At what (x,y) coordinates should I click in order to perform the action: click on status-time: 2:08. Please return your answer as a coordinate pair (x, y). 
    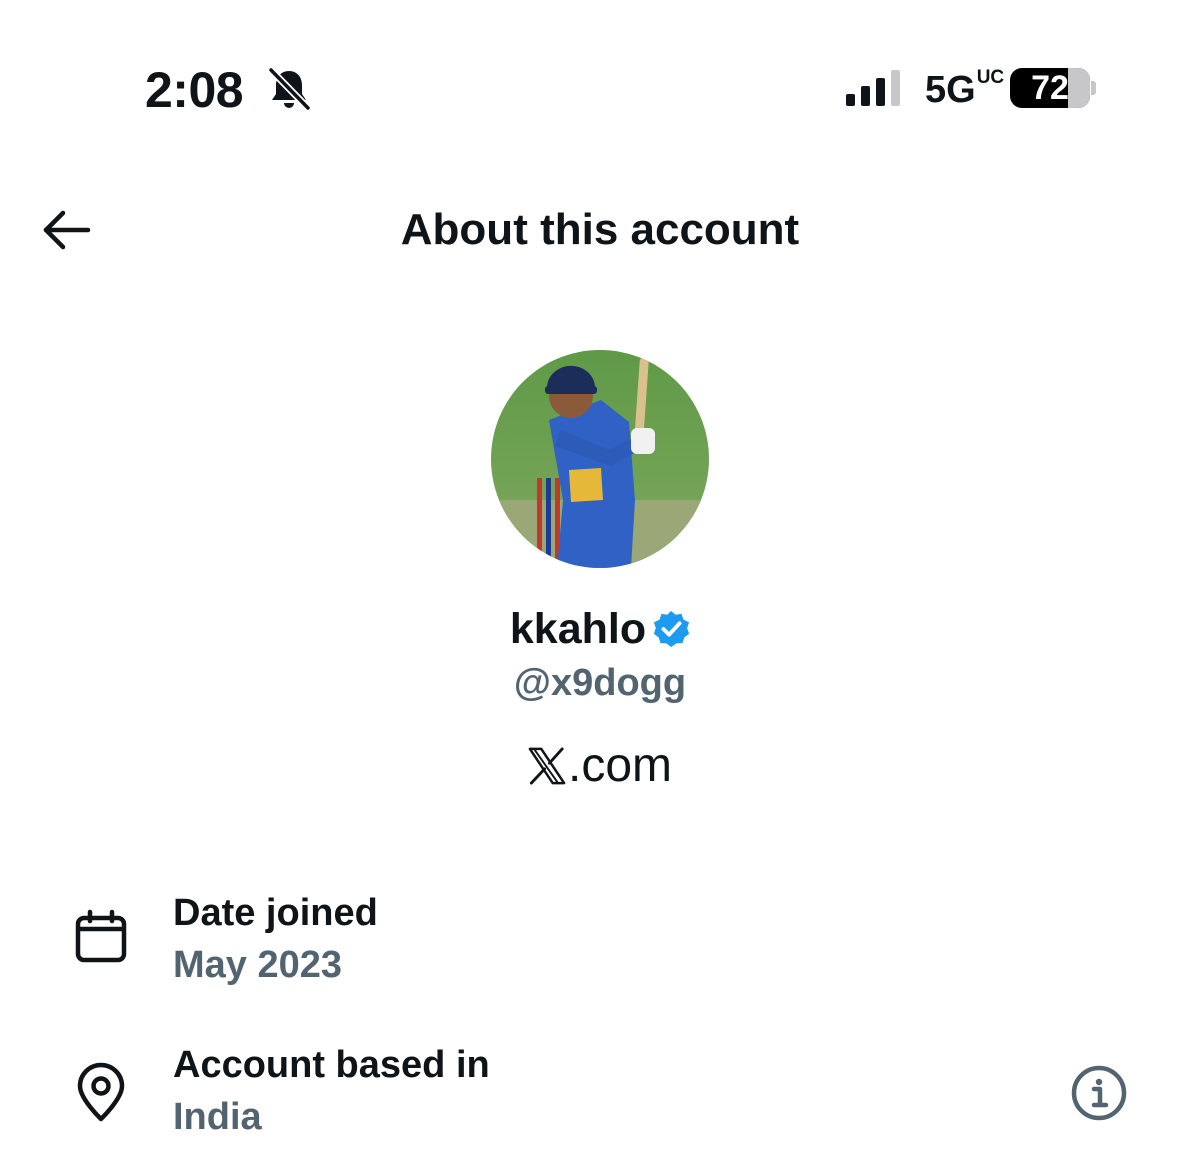
    Looking at the image, I should click on (194, 90).